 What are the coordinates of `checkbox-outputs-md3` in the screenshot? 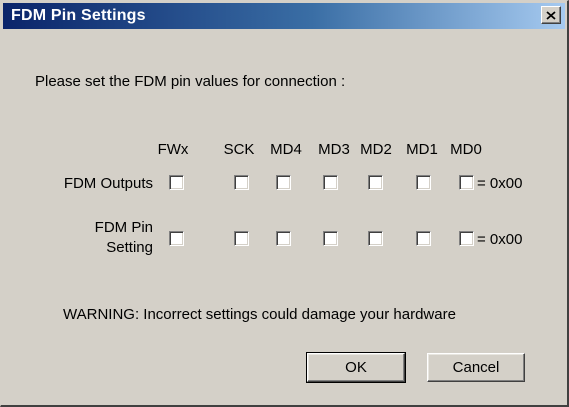 It's located at (330, 182).